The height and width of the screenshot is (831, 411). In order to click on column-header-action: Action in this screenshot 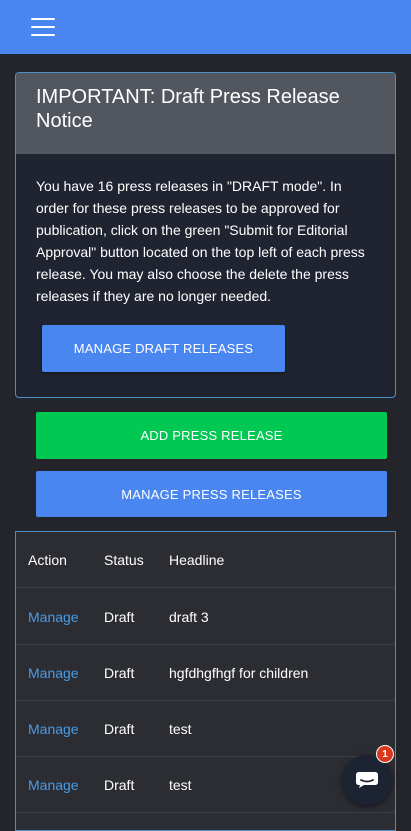, I will do `click(47, 560)`.